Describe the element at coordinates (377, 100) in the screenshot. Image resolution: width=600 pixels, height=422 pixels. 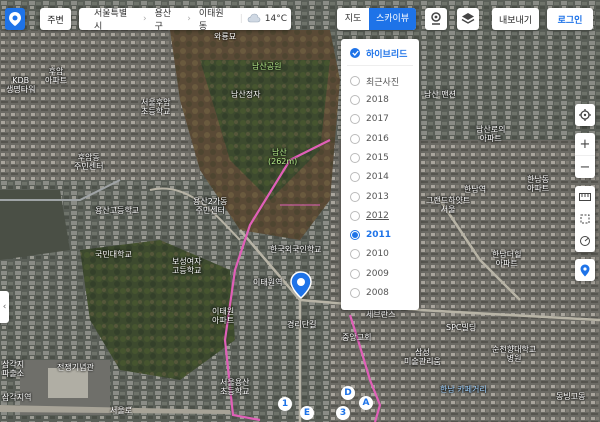
I see `year-label: 2018` at that location.